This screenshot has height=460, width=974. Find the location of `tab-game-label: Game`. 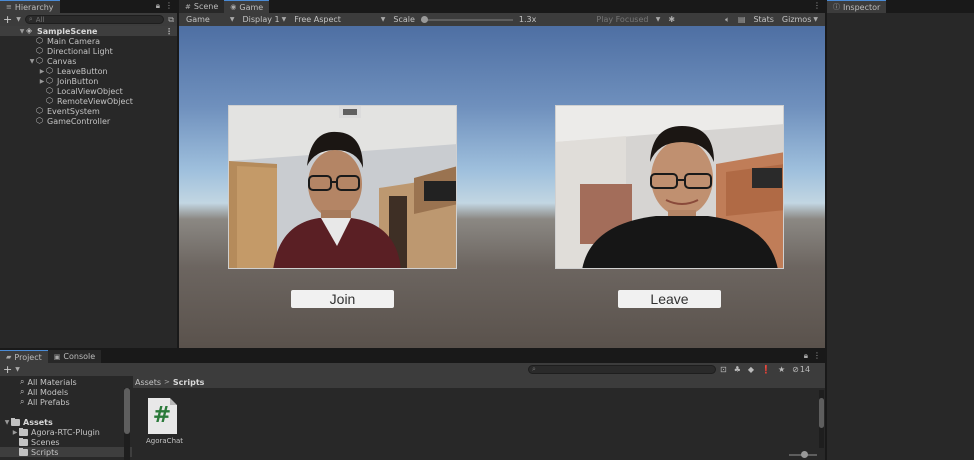

tab-game-label: Game is located at coordinates (251, 7).